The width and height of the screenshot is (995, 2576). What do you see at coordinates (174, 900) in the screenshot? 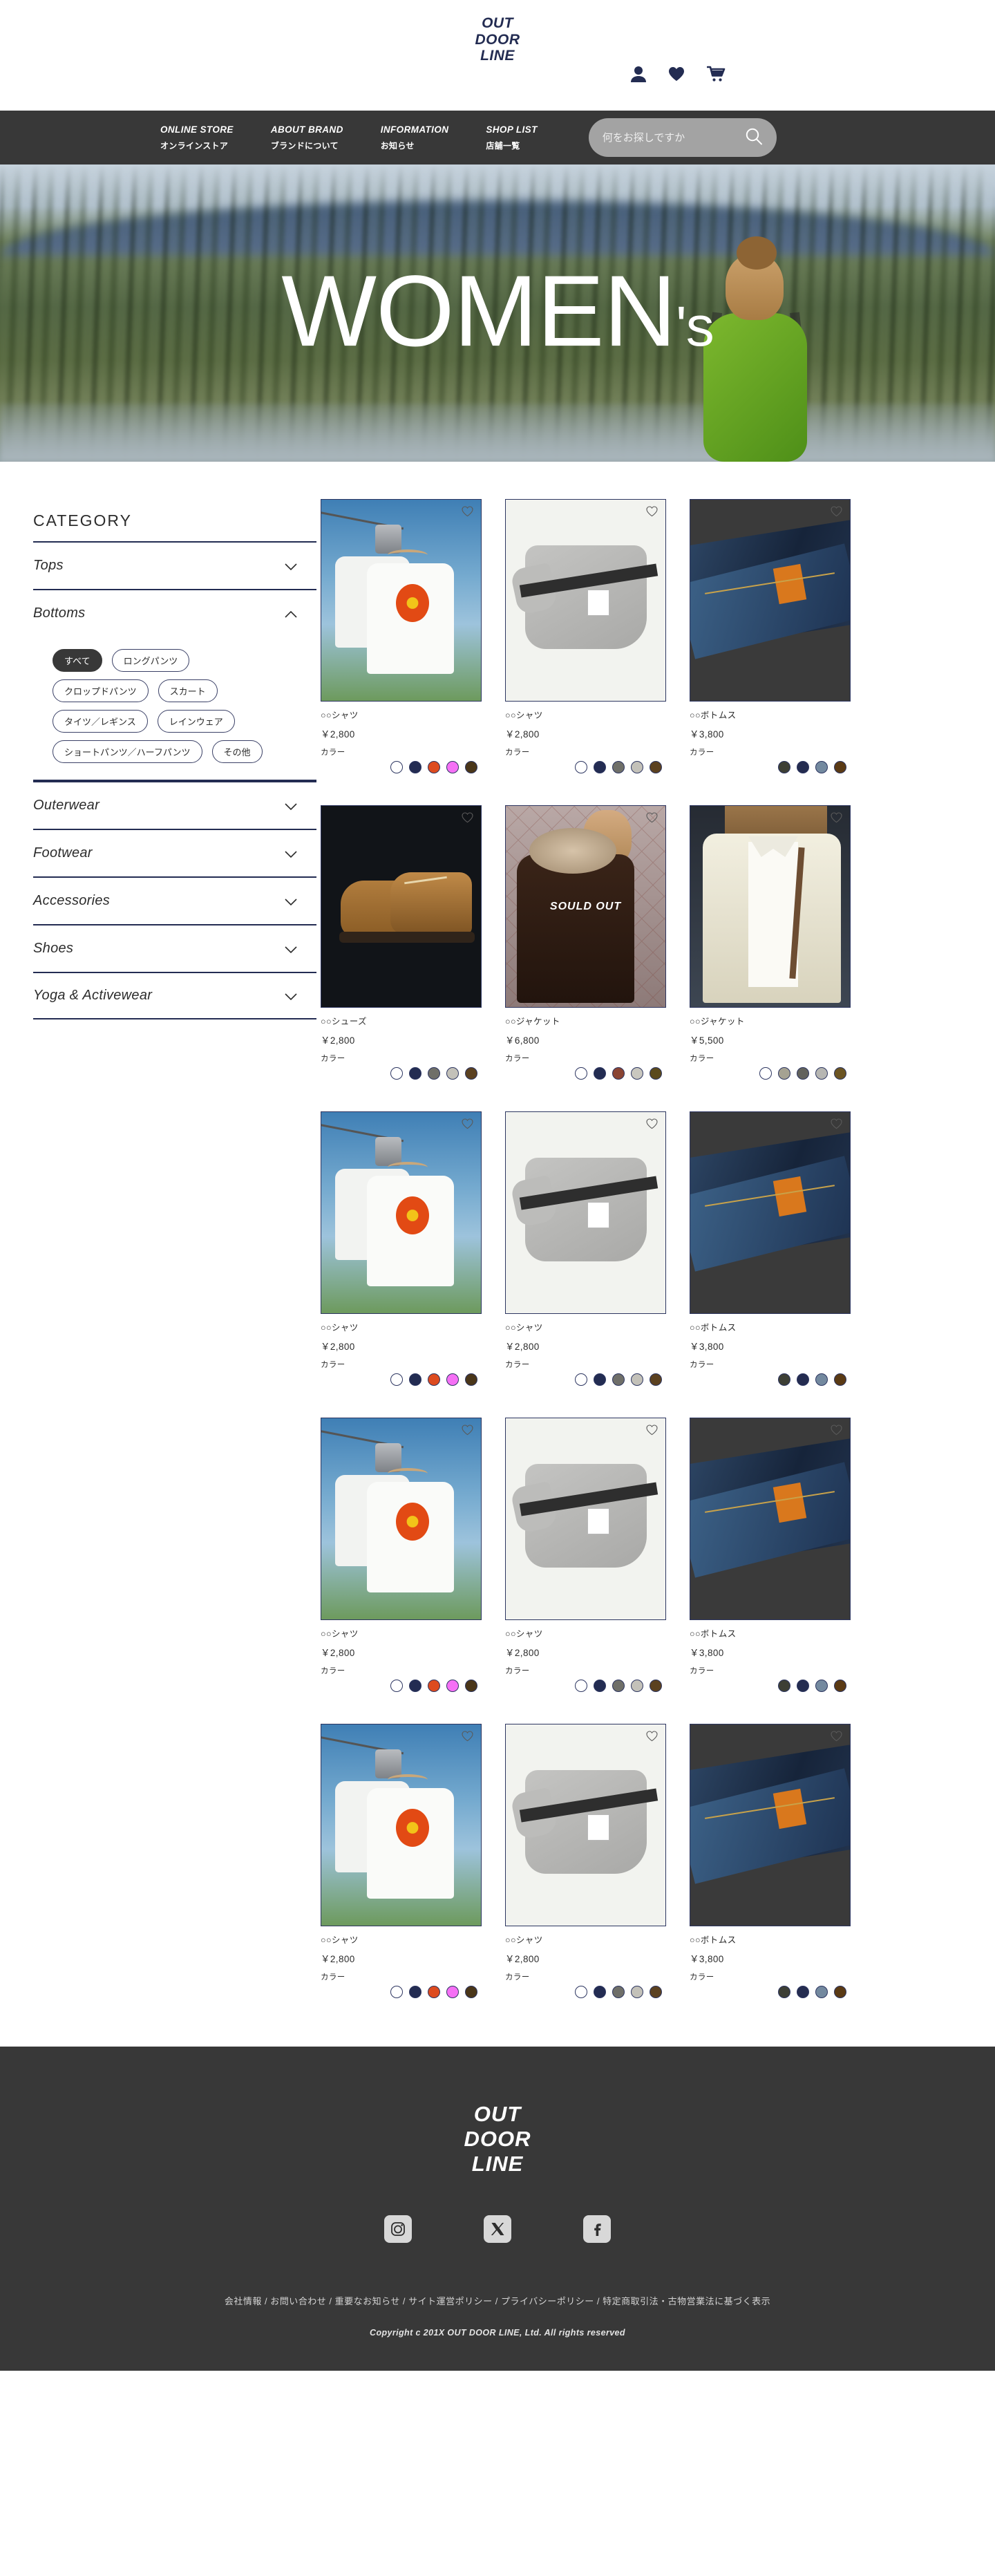
I see `sidebar-item-accessories: Accessories` at bounding box center [174, 900].